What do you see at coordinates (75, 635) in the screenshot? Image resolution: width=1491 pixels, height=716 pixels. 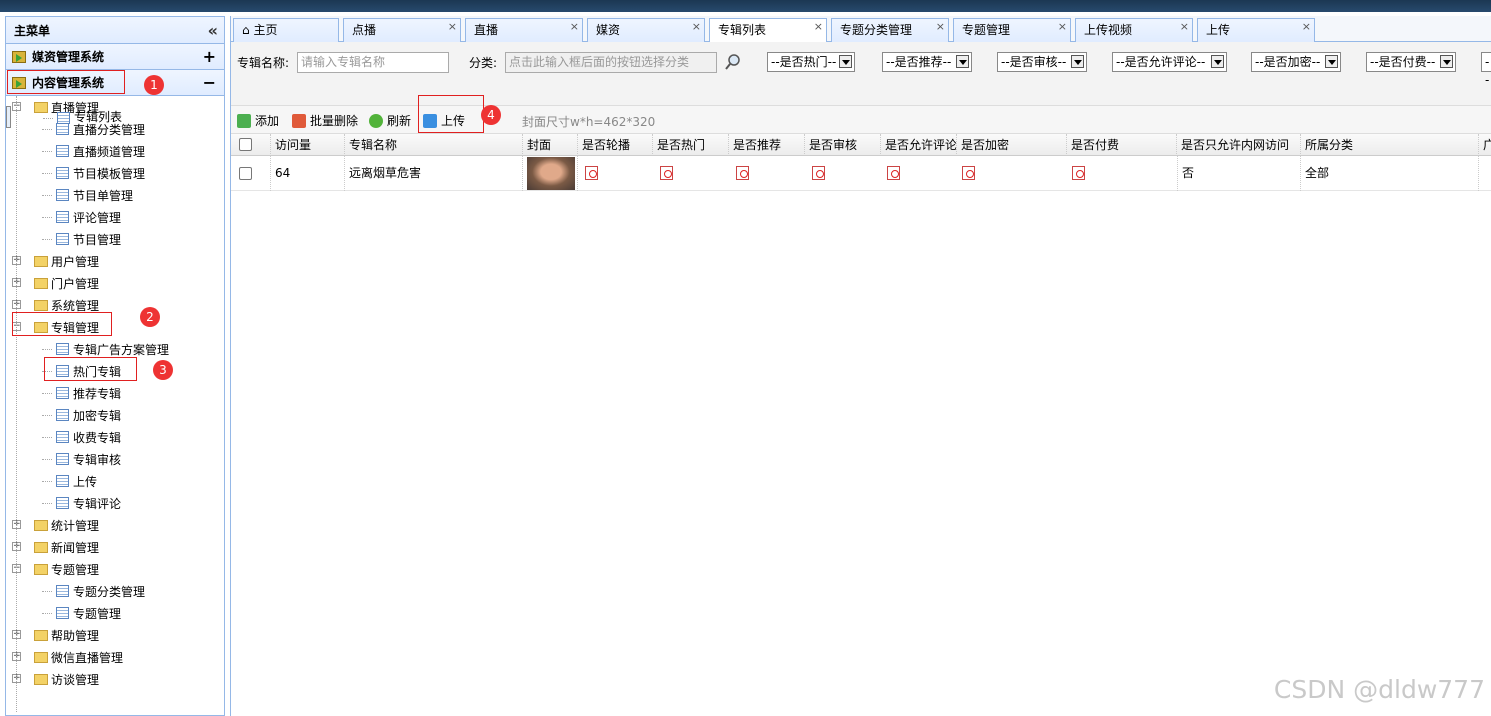 I see `tree-item-label: 帮助管理` at bounding box center [75, 635].